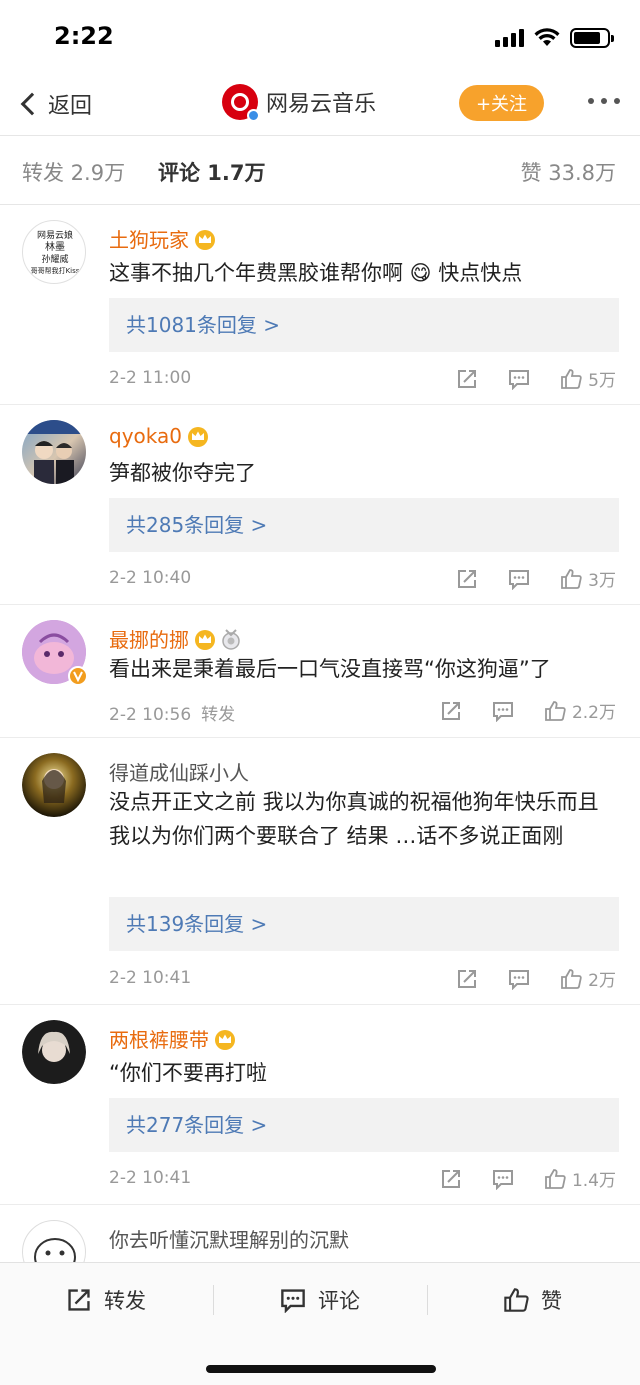  Describe the element at coordinates (241, 103) in the screenshot. I see `netease-music-logo-icon` at that location.